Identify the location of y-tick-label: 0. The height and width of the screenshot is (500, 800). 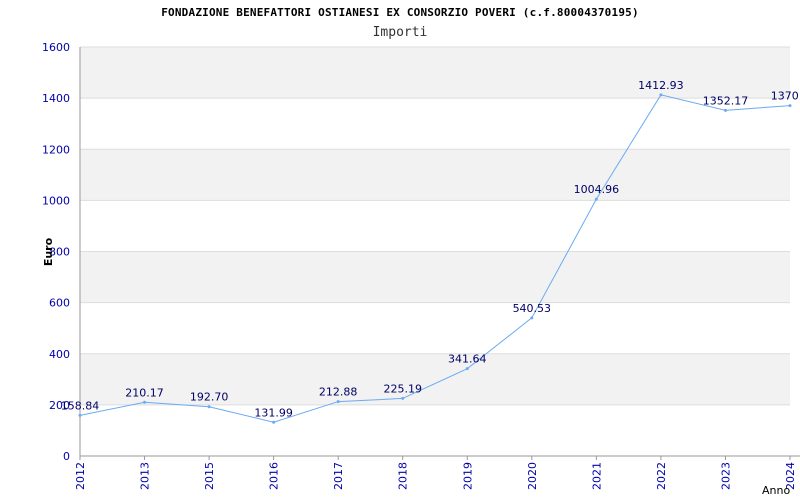
(66, 456).